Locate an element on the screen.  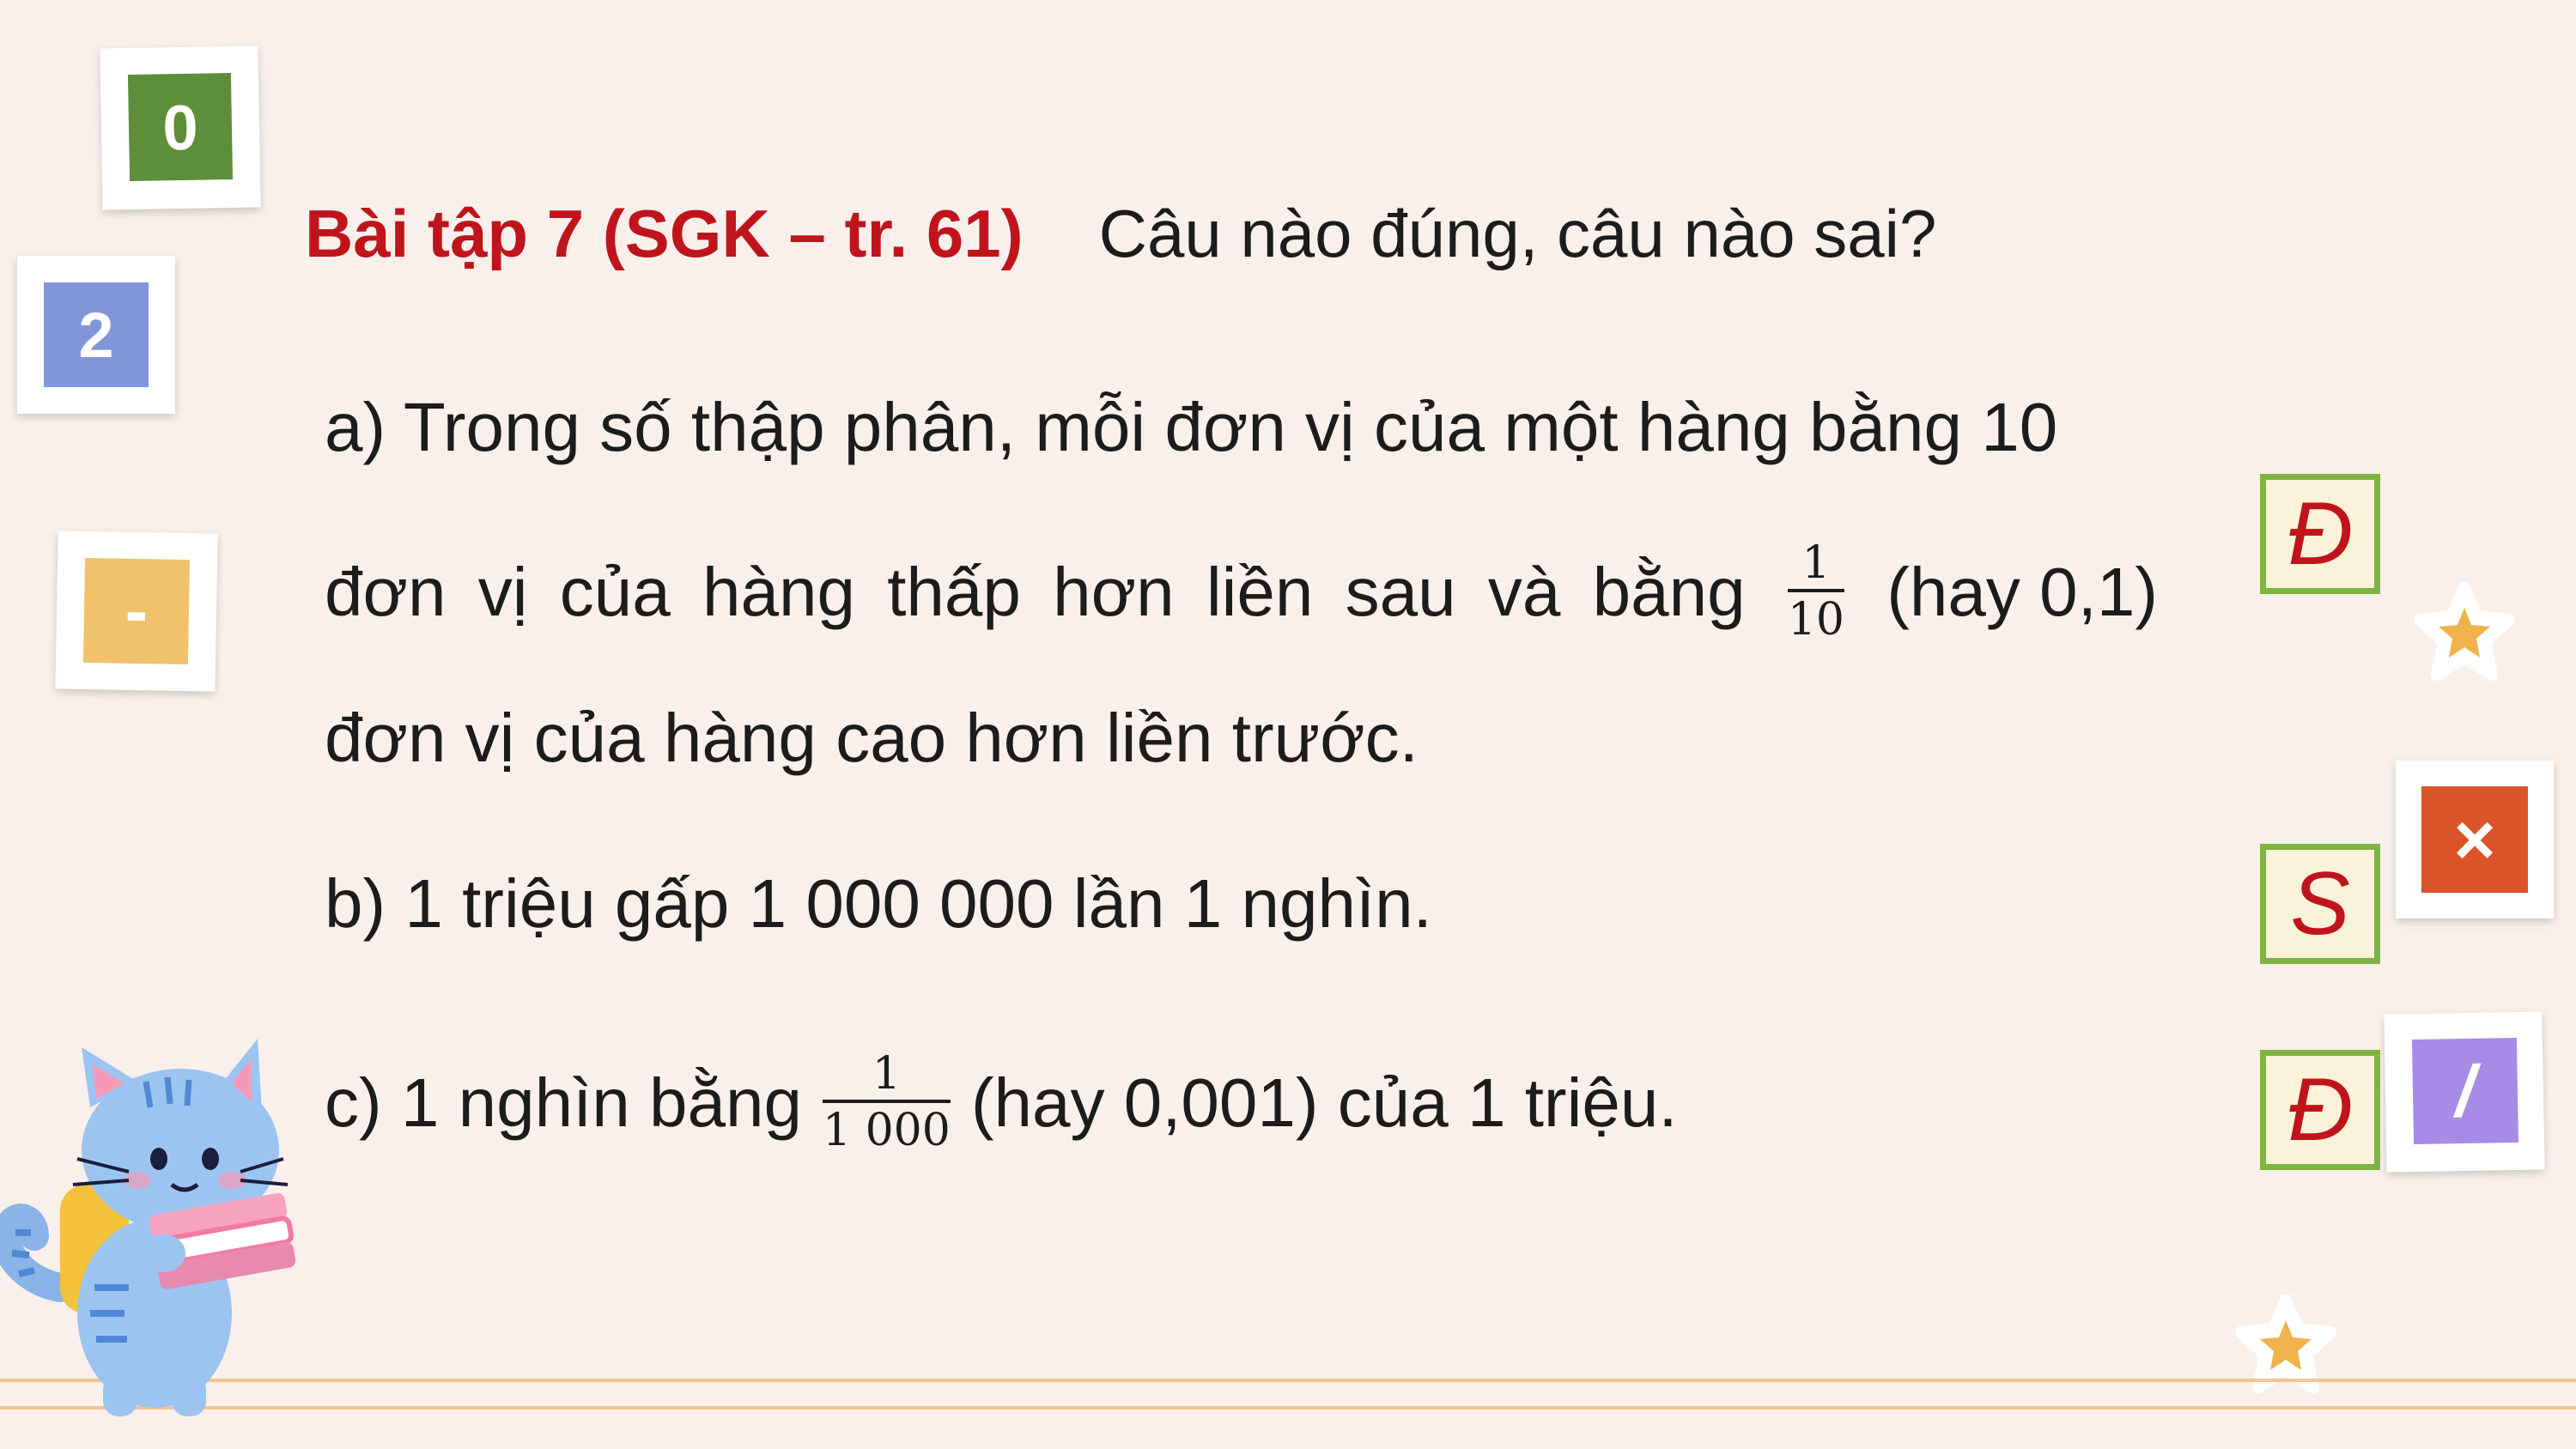
bottom-rule-lower is located at coordinates (1288, 1408).